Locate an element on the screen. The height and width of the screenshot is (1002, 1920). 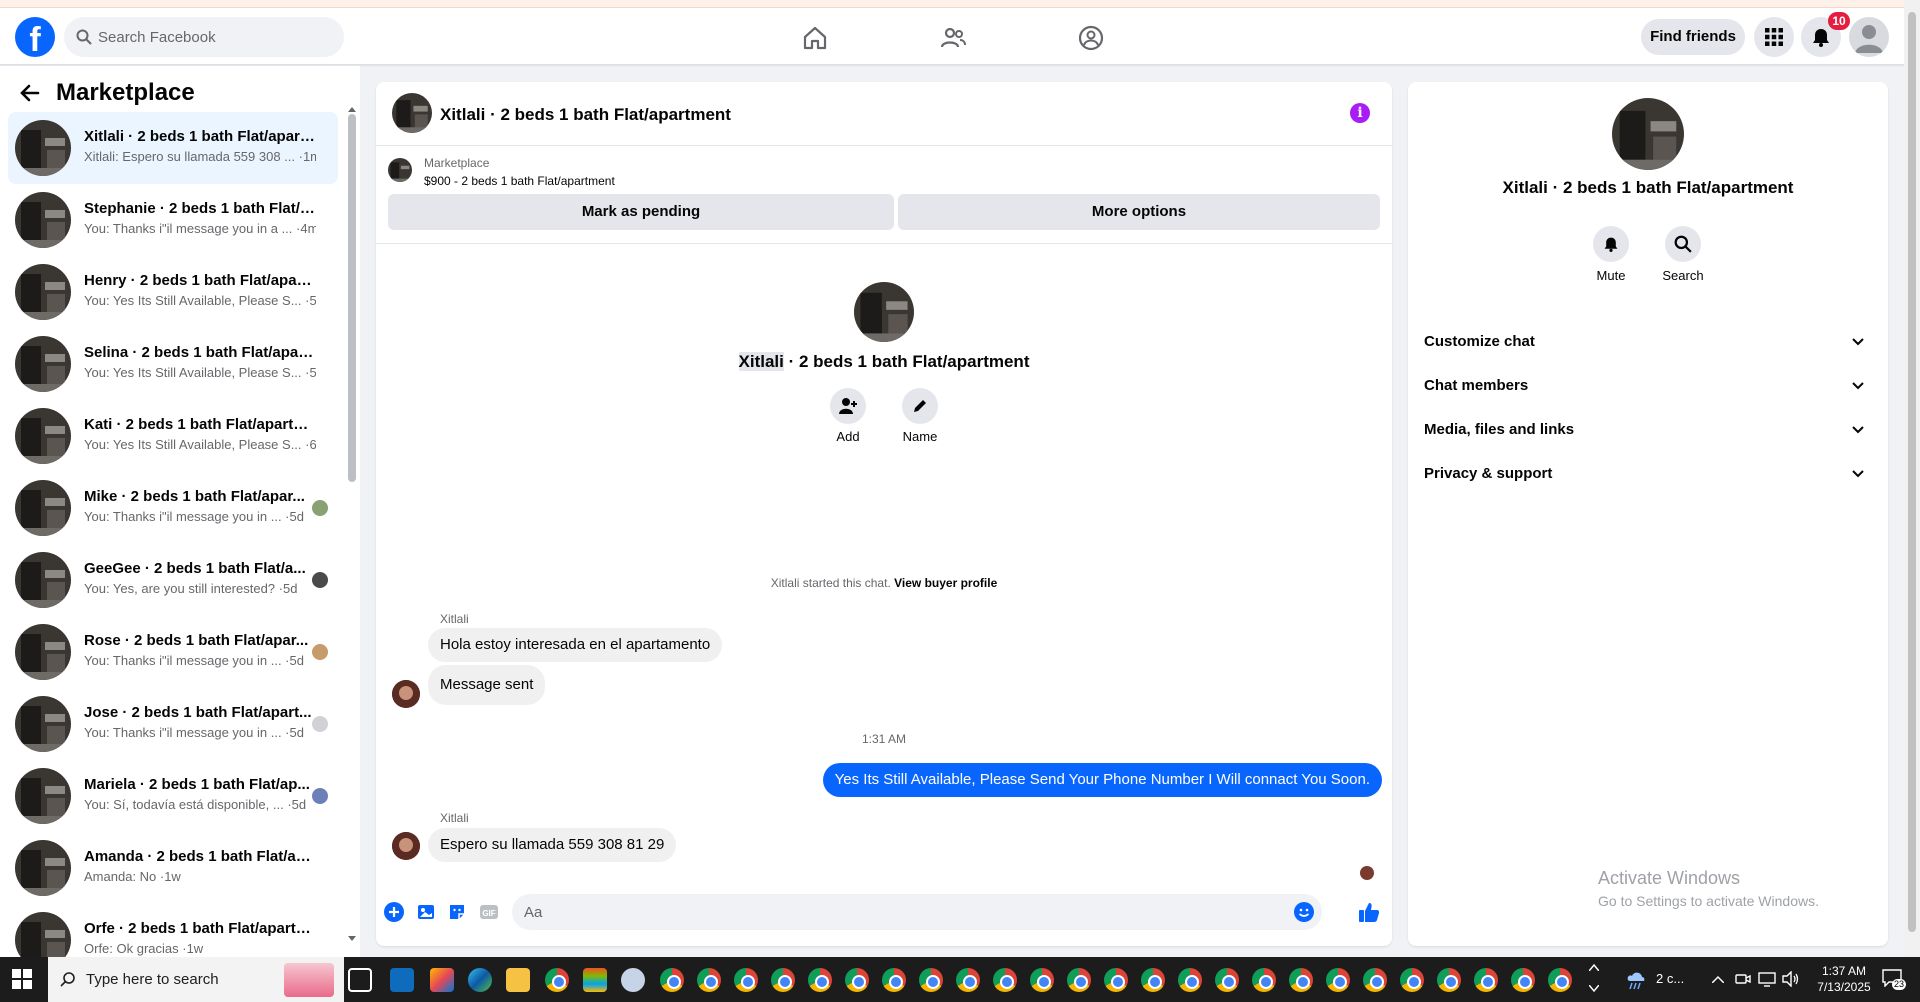
copilot-icon is located at coordinates (442, 980).